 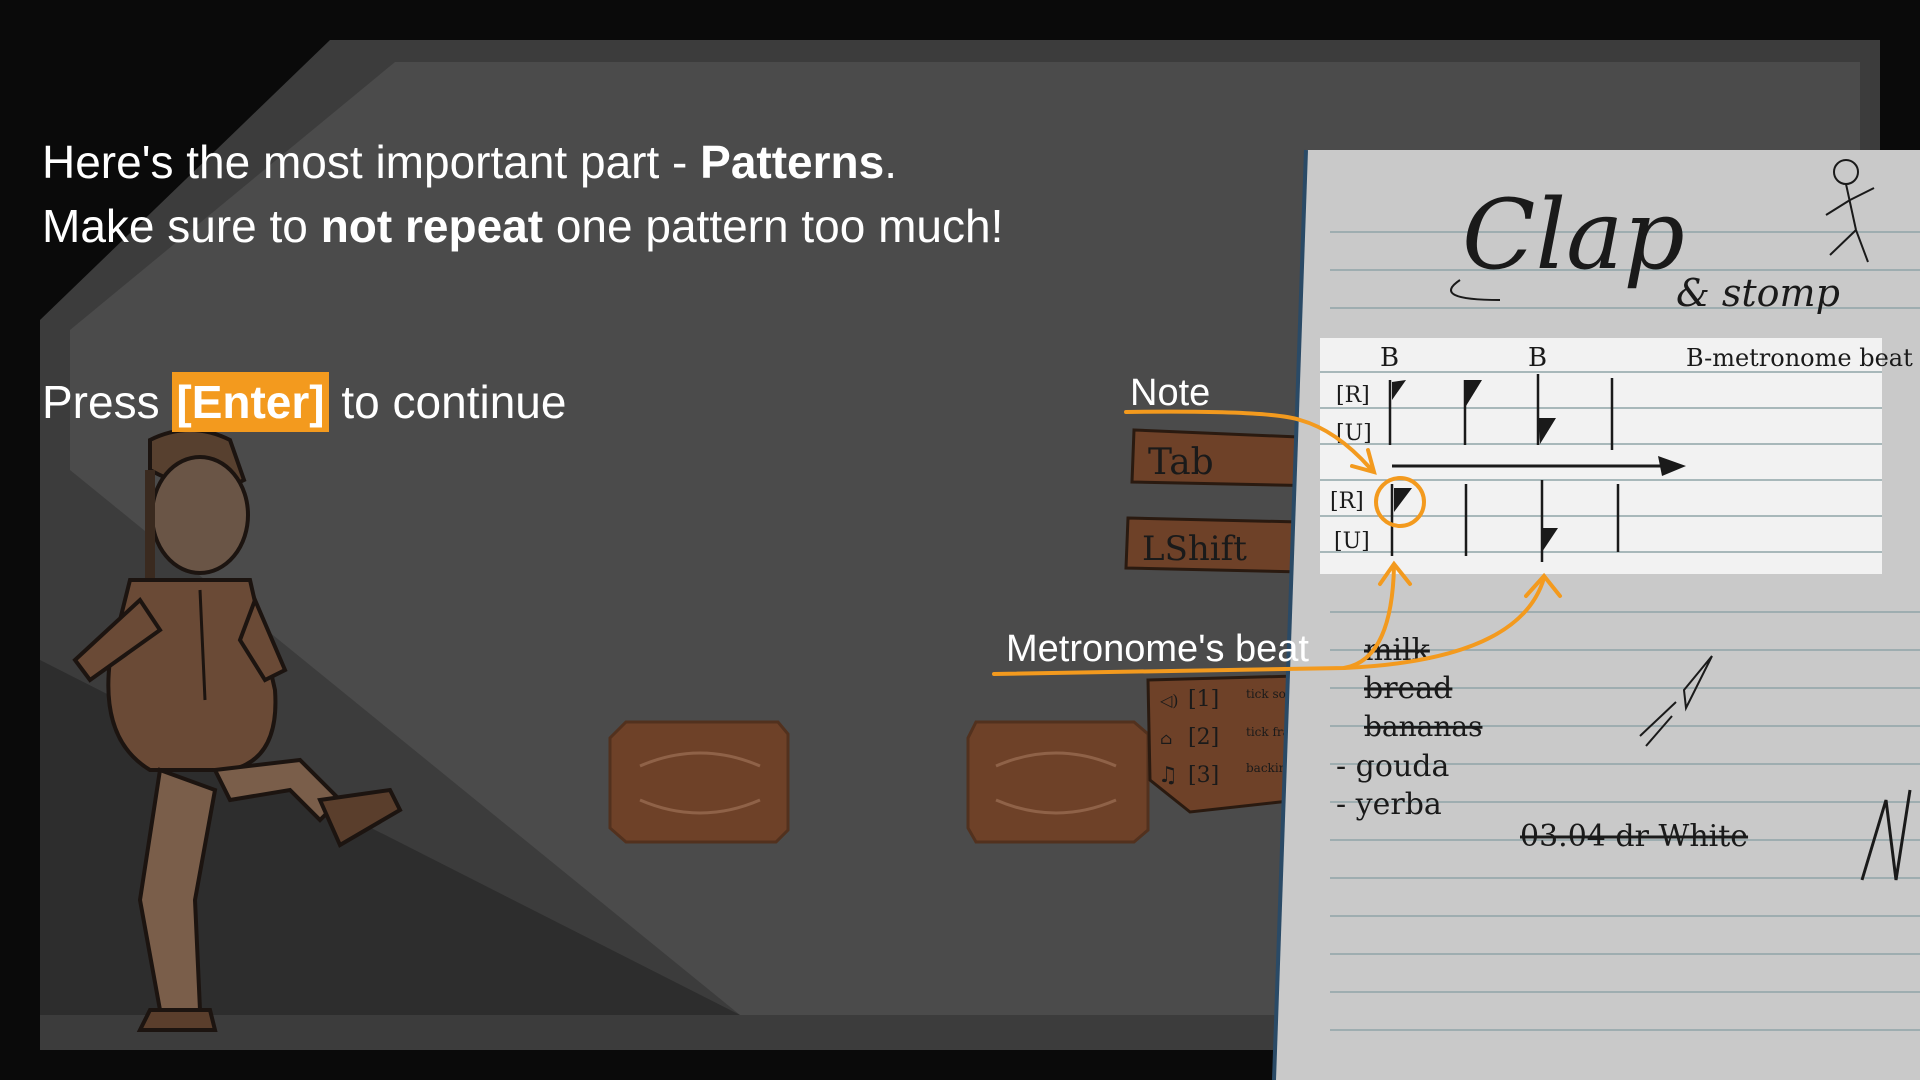 What do you see at coordinates (1058, 782) in the screenshot?
I see `clap-pad-right` at bounding box center [1058, 782].